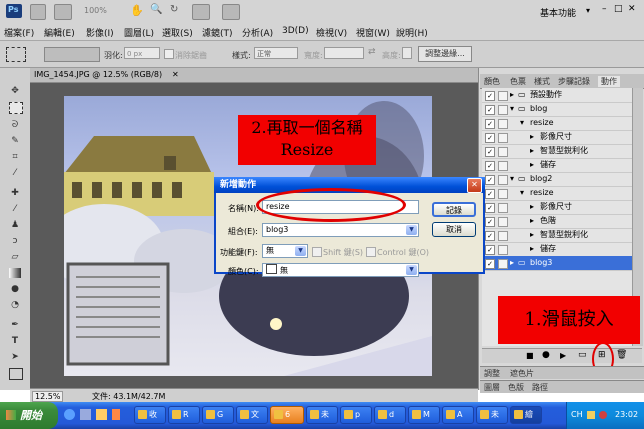 The image size is (644, 429). I want to click on workspace-switcher: 基本功能, so click(558, 12).